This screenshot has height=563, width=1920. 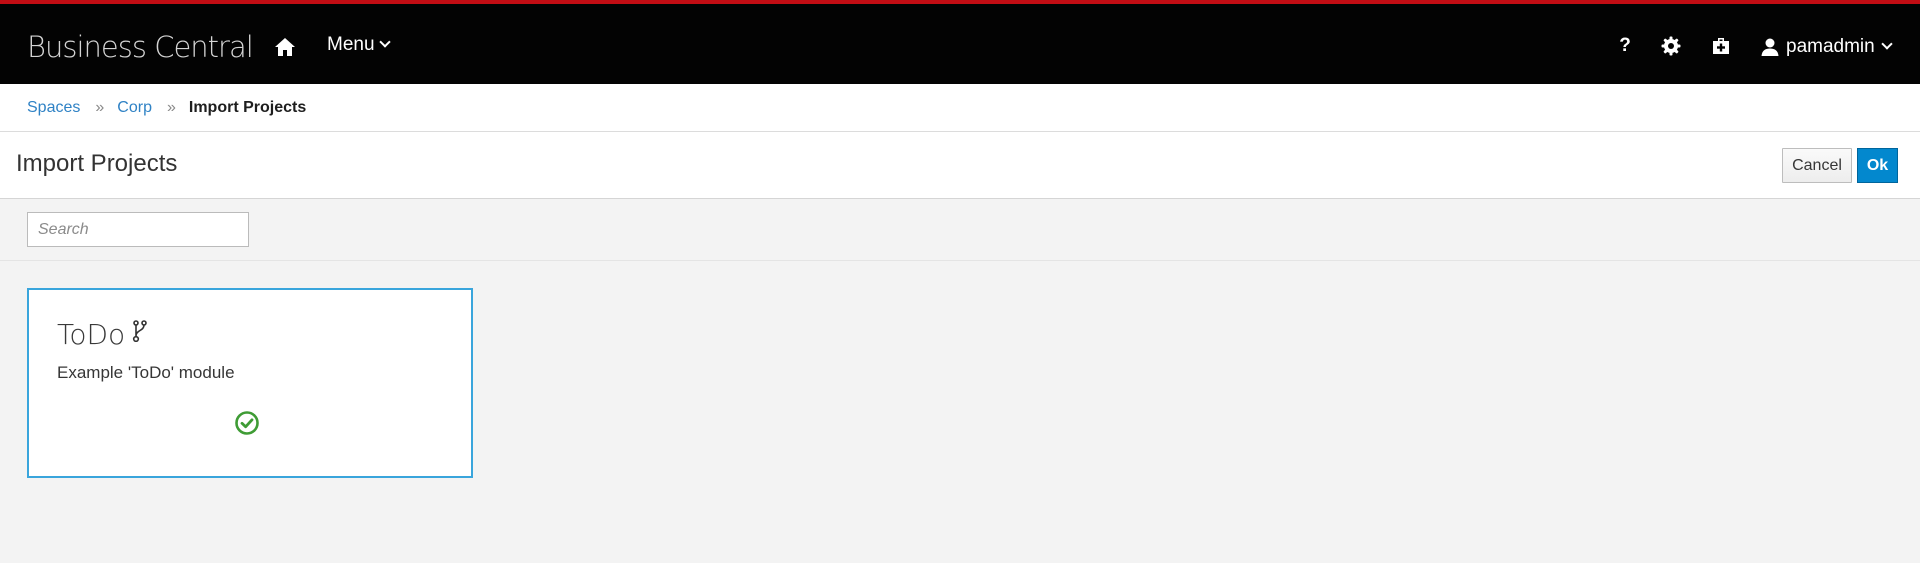 I want to click on cancel-button: Cancel, so click(x=1817, y=165).